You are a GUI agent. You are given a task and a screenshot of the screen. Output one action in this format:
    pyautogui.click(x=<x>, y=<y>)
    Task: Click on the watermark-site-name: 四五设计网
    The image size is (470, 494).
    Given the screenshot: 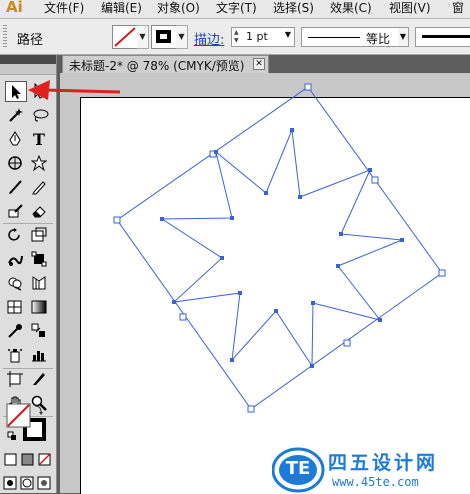 What is the action you would take?
    pyautogui.click(x=383, y=463)
    